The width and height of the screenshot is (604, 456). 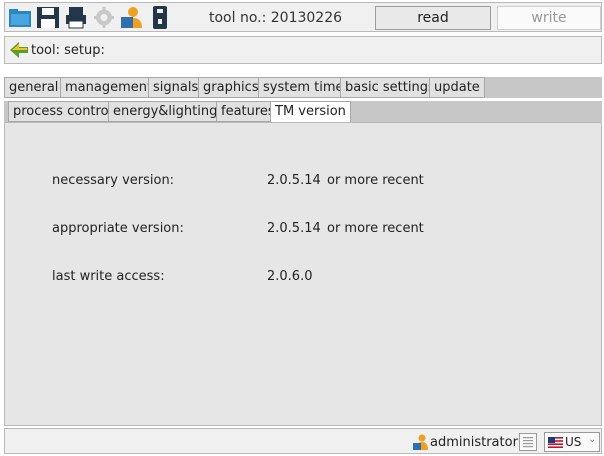 I want to click on user-icon, so click(x=421, y=442).